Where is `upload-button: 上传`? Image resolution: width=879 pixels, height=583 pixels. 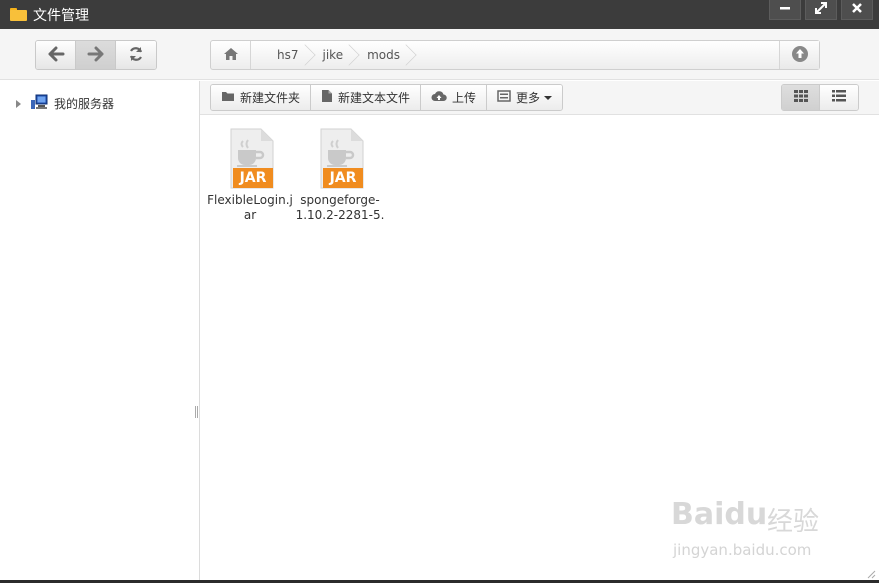
upload-button: 上传 is located at coordinates (454, 97).